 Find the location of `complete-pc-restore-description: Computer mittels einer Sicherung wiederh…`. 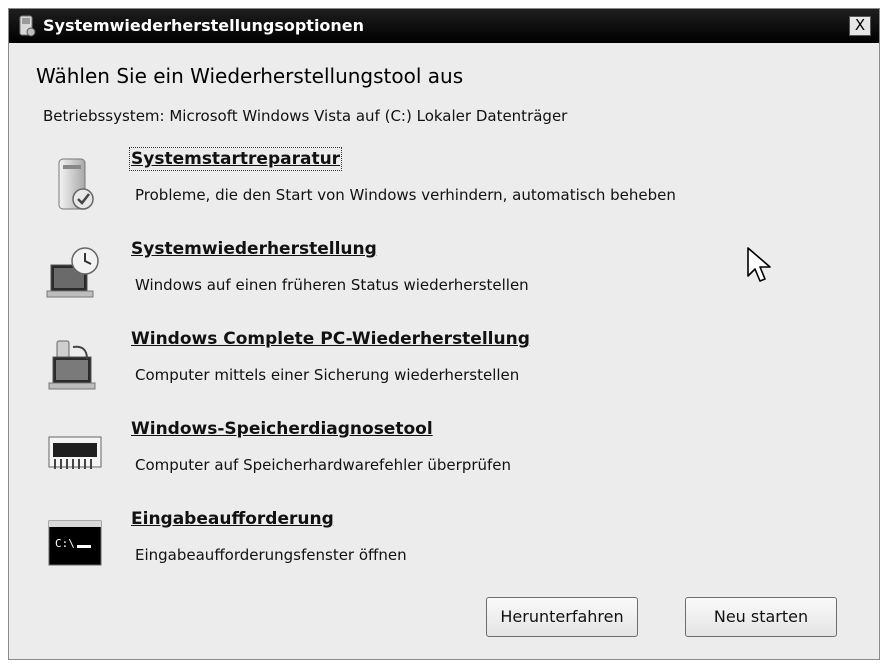

complete-pc-restore-description: Computer mittels einer Sicherung wiederh… is located at coordinates (327, 375).